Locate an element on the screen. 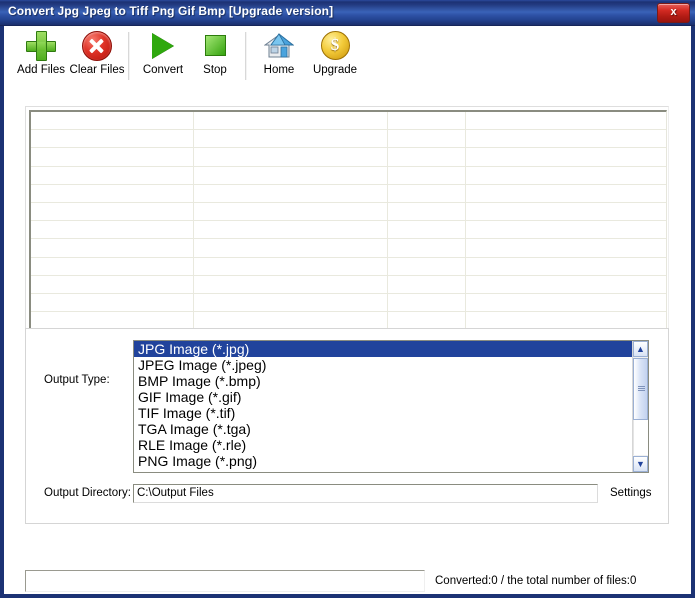  green-square-icon is located at coordinates (215, 46).